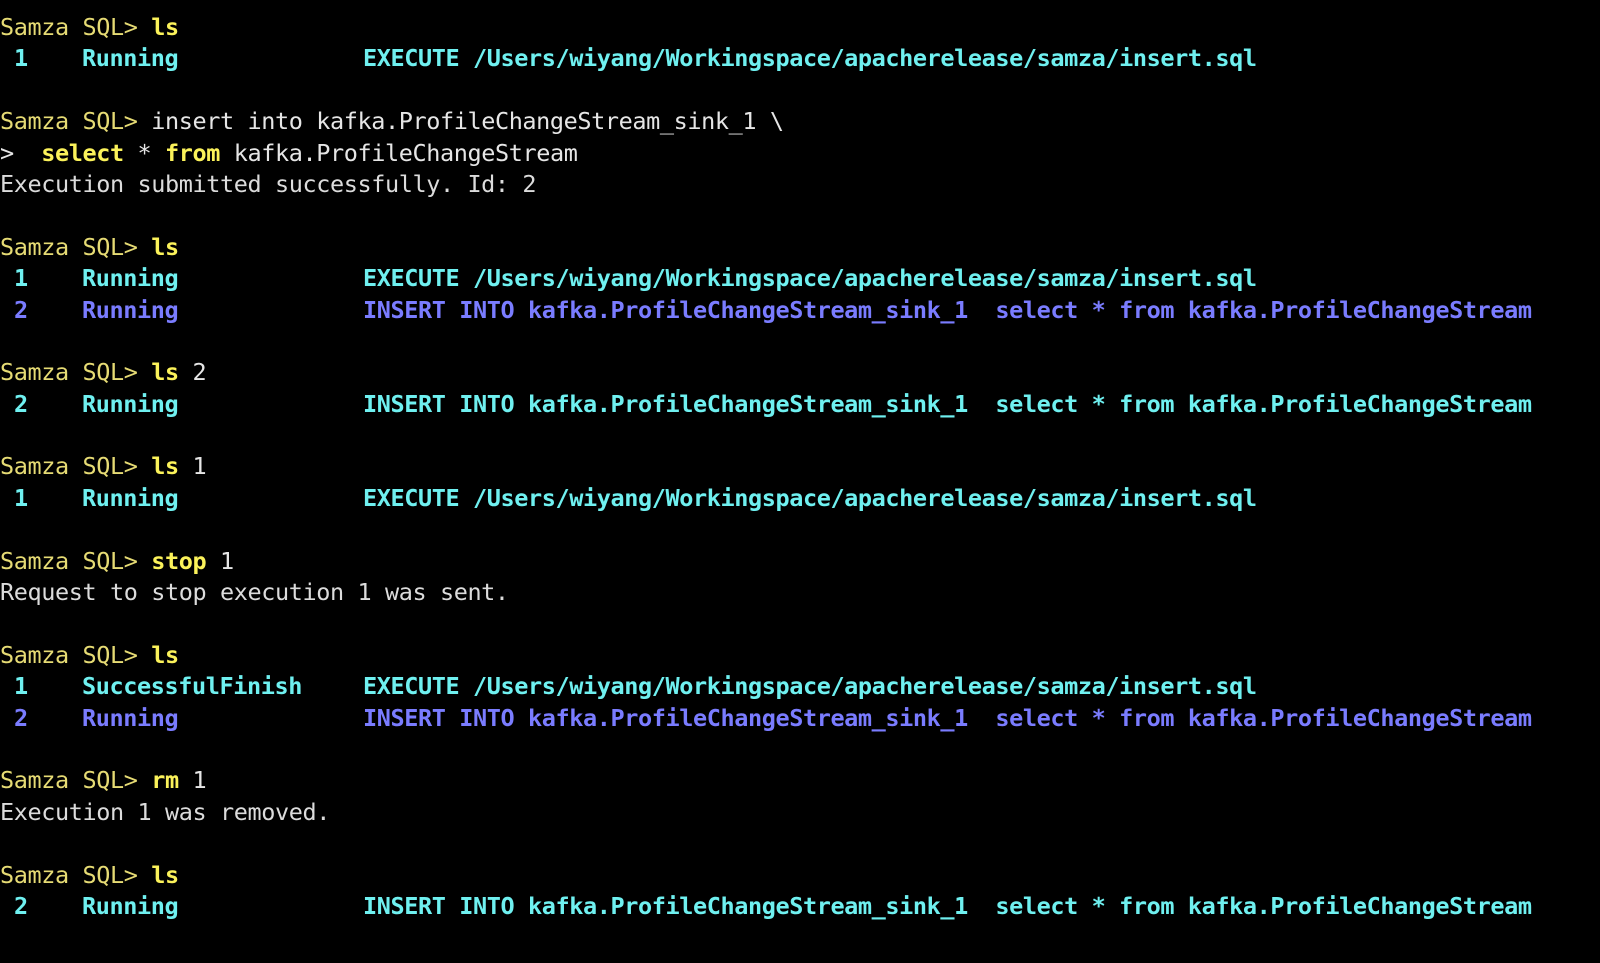 The height and width of the screenshot is (963, 1600). What do you see at coordinates (254, 592) in the screenshot?
I see `output-line: Request to stop execution 1 was sent.` at bounding box center [254, 592].